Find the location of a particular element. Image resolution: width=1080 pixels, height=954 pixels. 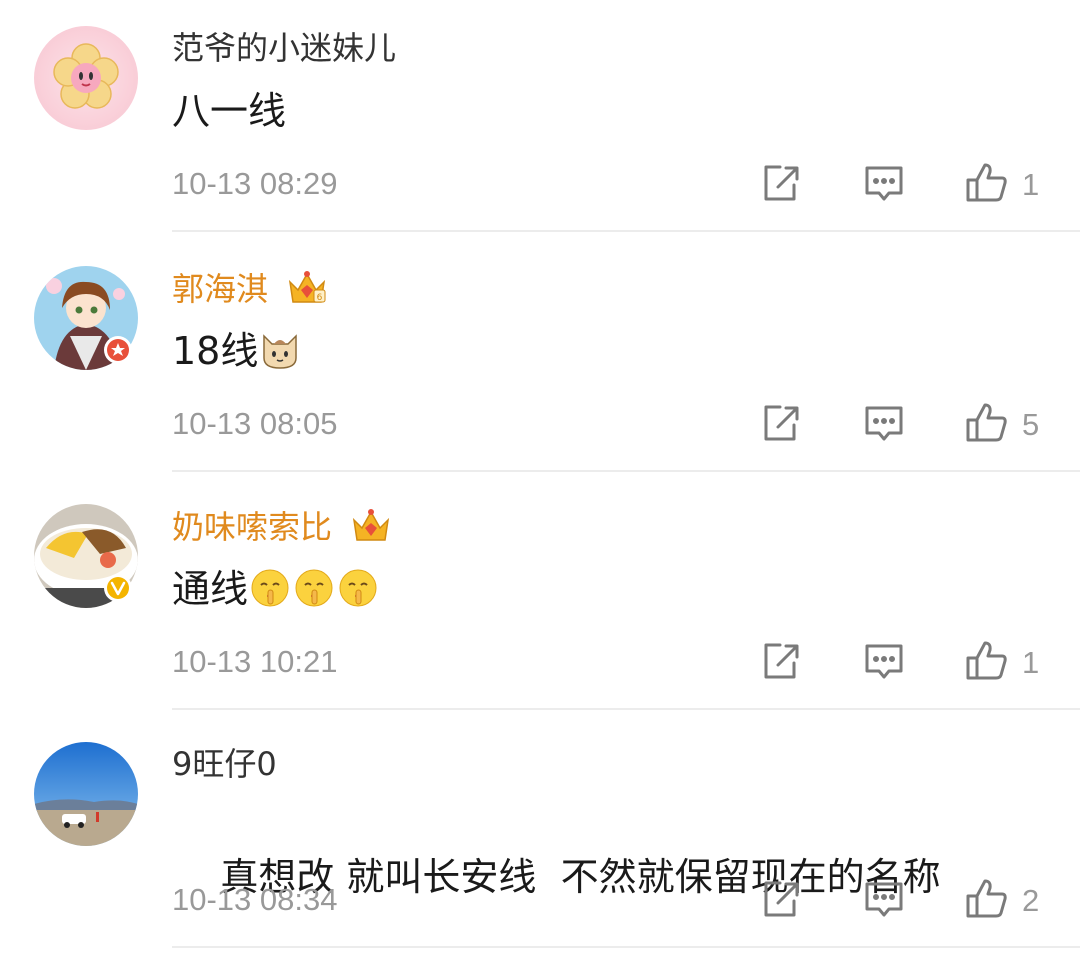

username-text: 奶味嗦索比 is located at coordinates (252, 527).